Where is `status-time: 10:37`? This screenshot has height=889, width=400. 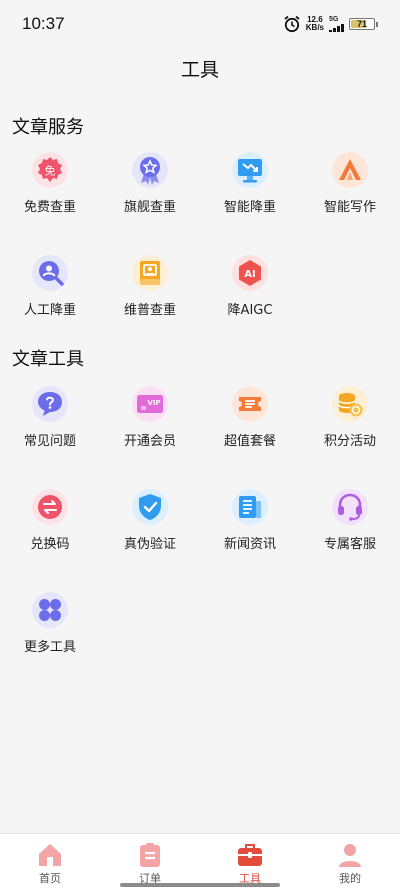
status-time: 10:37 is located at coordinates (43, 23).